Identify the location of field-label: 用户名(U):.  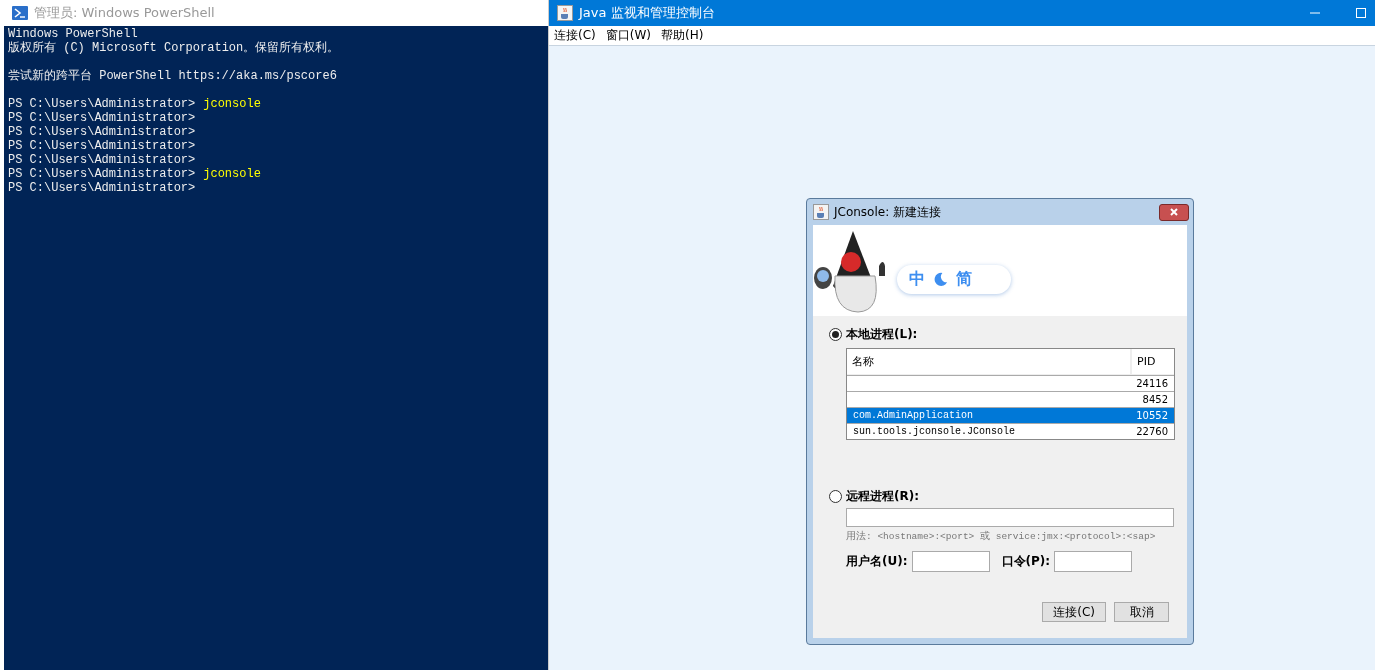
(877, 561).